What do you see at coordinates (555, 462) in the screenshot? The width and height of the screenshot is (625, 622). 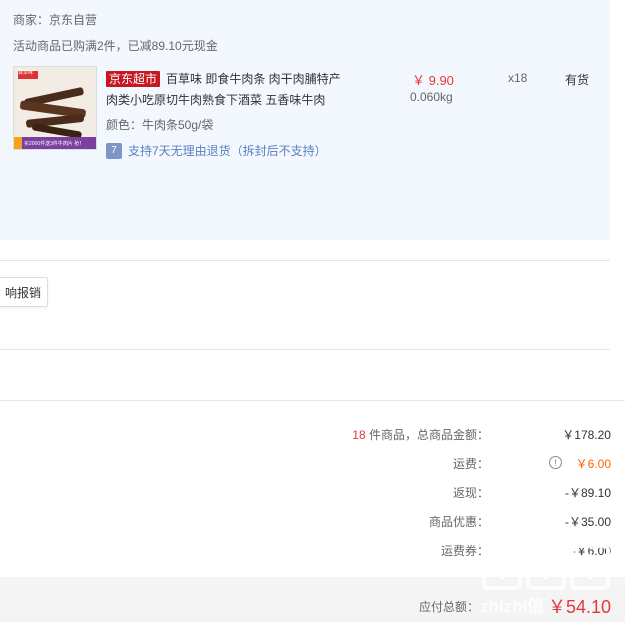 I see `info-icon: !` at bounding box center [555, 462].